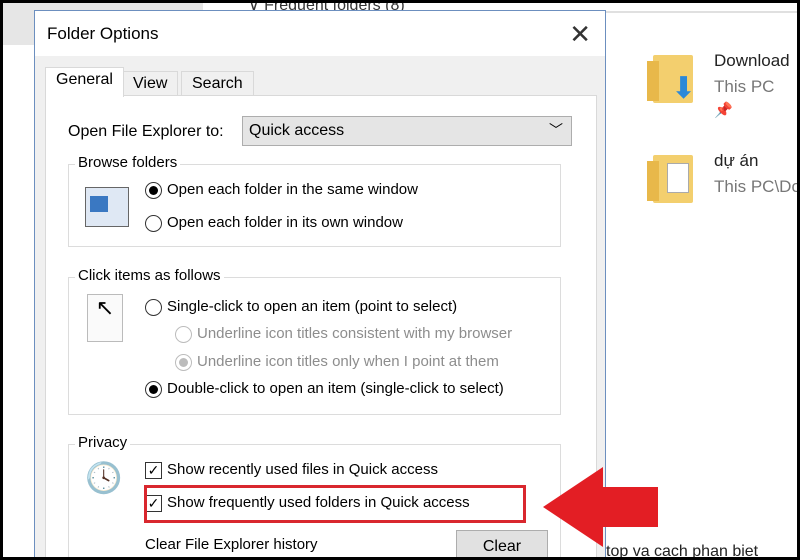 The width and height of the screenshot is (800, 560). Describe the element at coordinates (580, 34) in the screenshot. I see `close-button: ✕` at that location.